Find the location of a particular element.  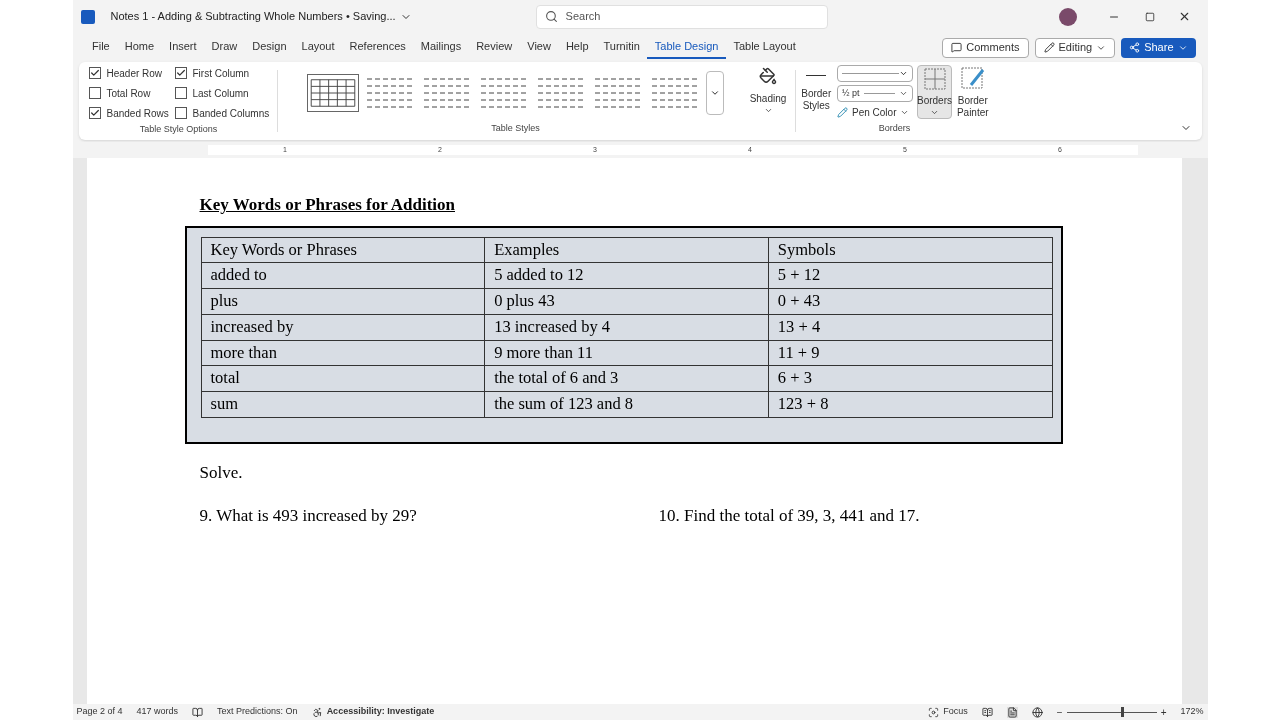

table-cell: the total of 6 and 3 is located at coordinates (626, 378).